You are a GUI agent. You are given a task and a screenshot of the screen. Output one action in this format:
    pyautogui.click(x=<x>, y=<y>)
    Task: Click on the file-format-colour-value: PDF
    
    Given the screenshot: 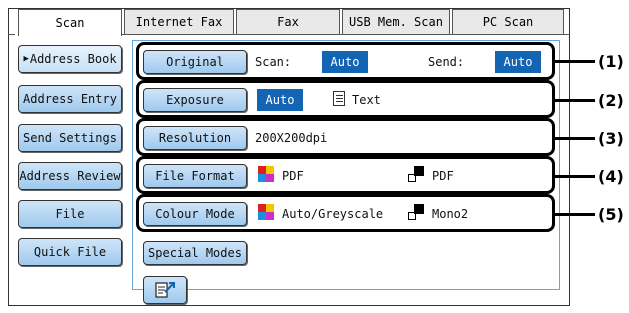 What is the action you would take?
    pyautogui.click(x=293, y=176)
    